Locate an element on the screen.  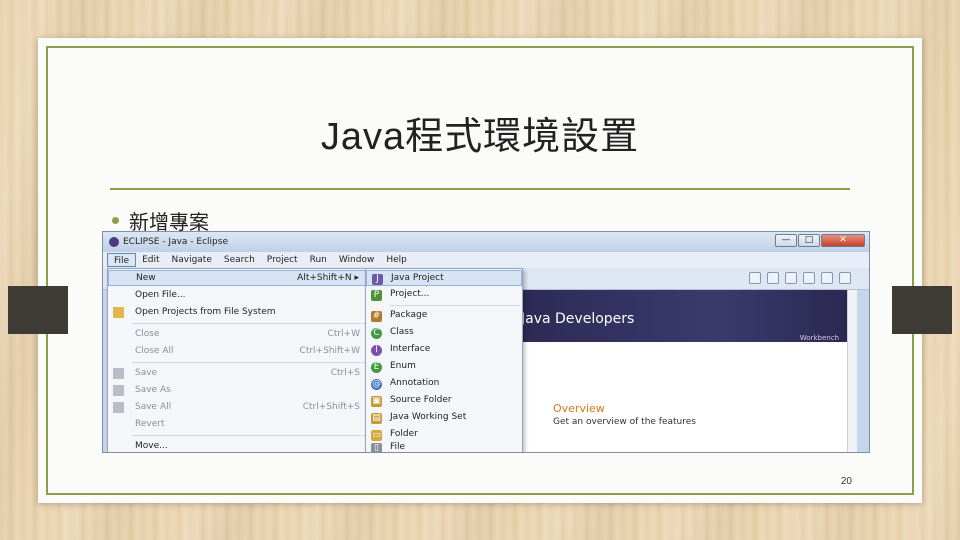
submenu-item-label: Class is located at coordinates (402, 332).